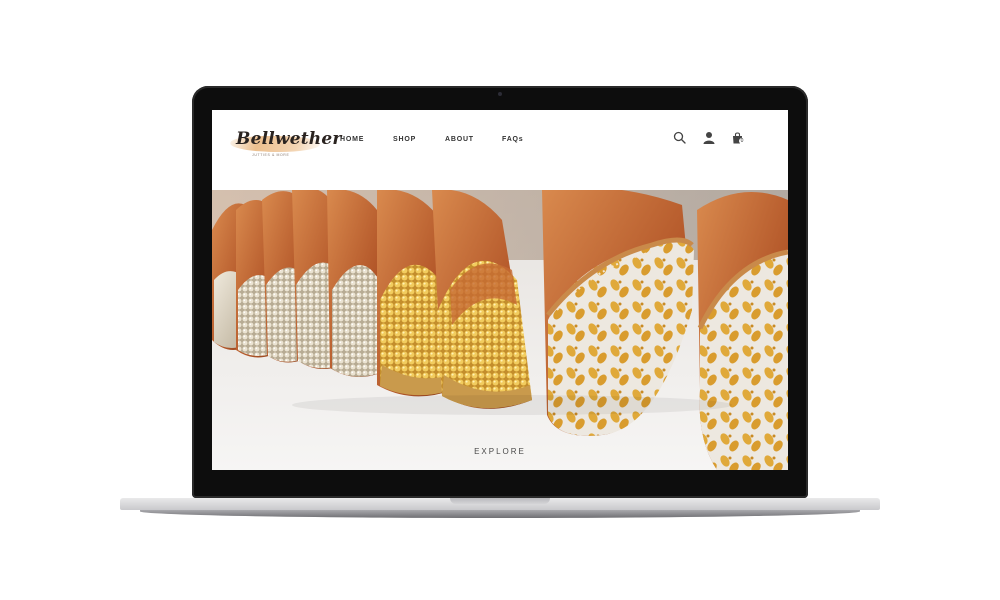 The width and height of the screenshot is (1000, 600). I want to click on logo-wordmark: Bellwether, so click(289, 139).